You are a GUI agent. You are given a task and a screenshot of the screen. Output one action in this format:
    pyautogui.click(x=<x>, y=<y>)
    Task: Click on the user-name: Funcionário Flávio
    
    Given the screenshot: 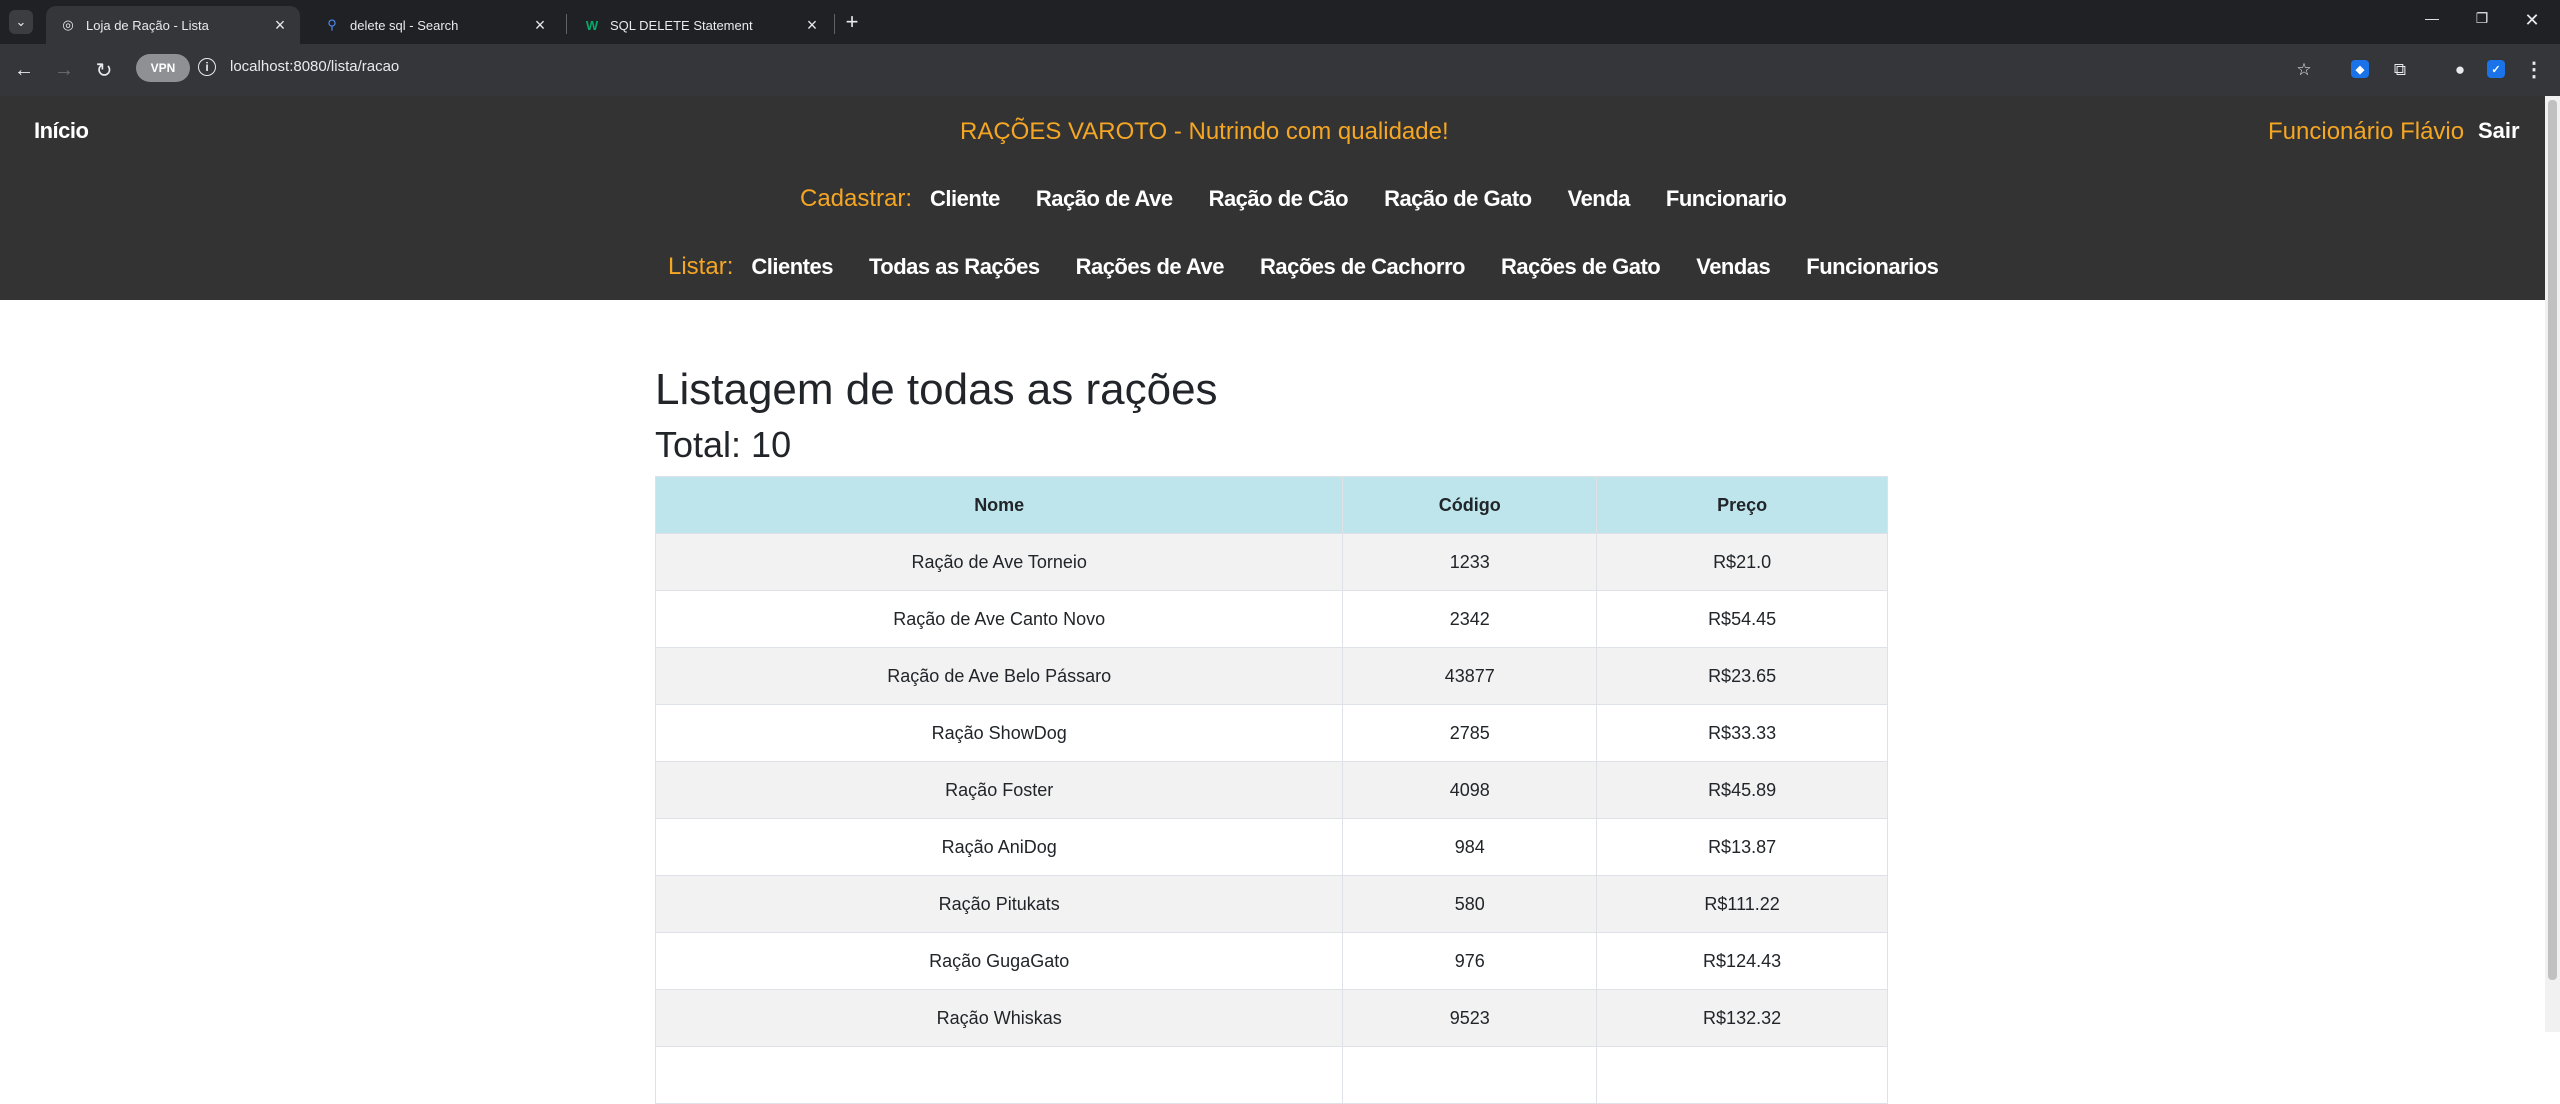 What is the action you would take?
    pyautogui.click(x=2366, y=131)
    